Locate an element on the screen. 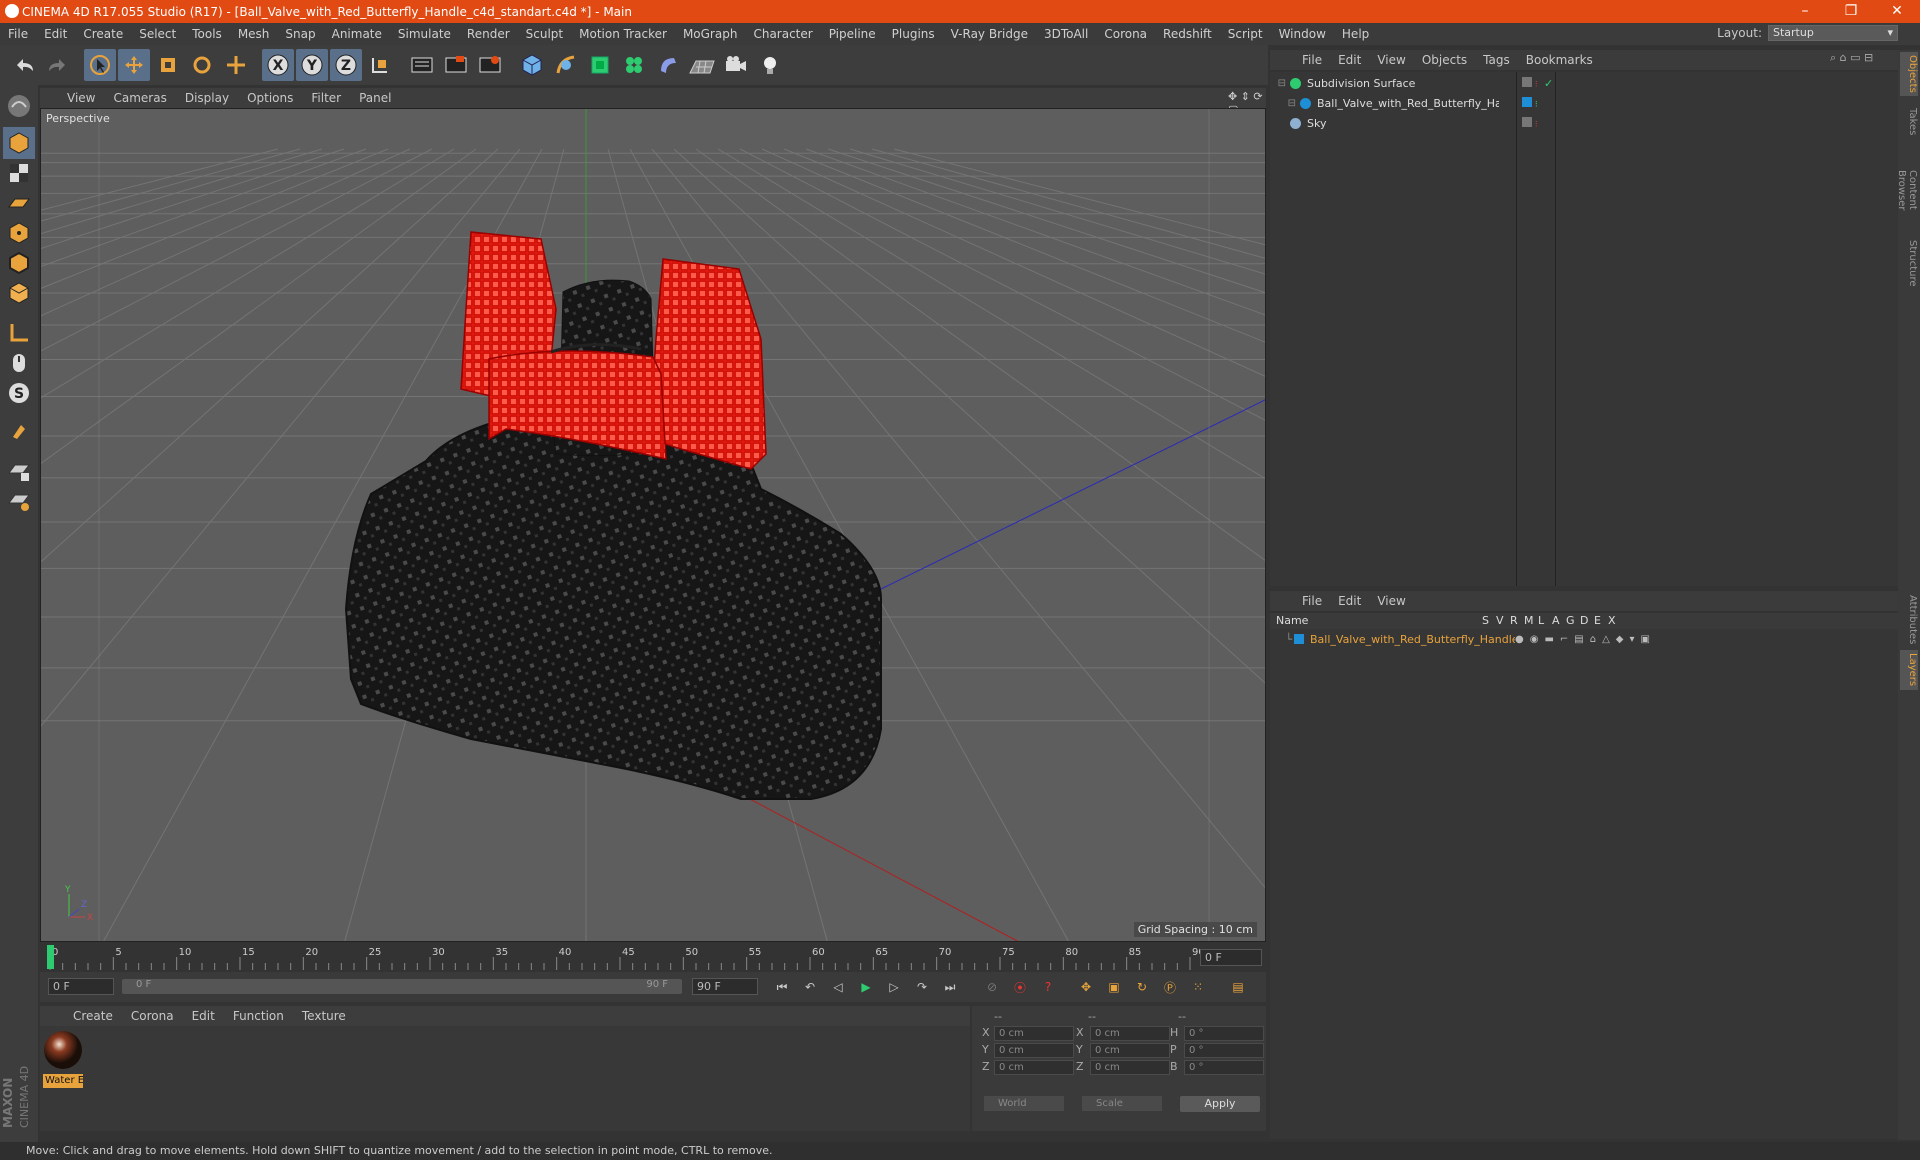 The image size is (1920, 1160). layer-column-v: V is located at coordinates (1500, 620).